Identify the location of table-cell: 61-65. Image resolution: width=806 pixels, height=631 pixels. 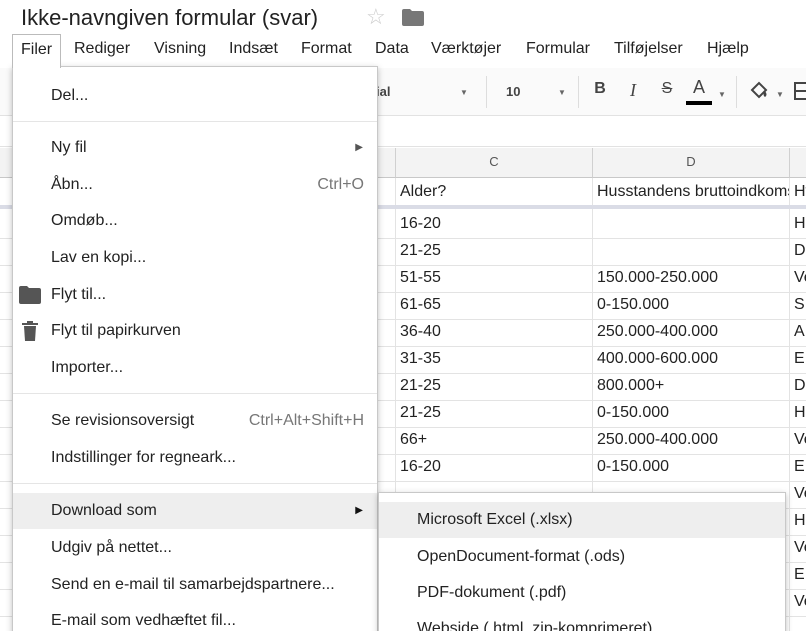
(494, 305).